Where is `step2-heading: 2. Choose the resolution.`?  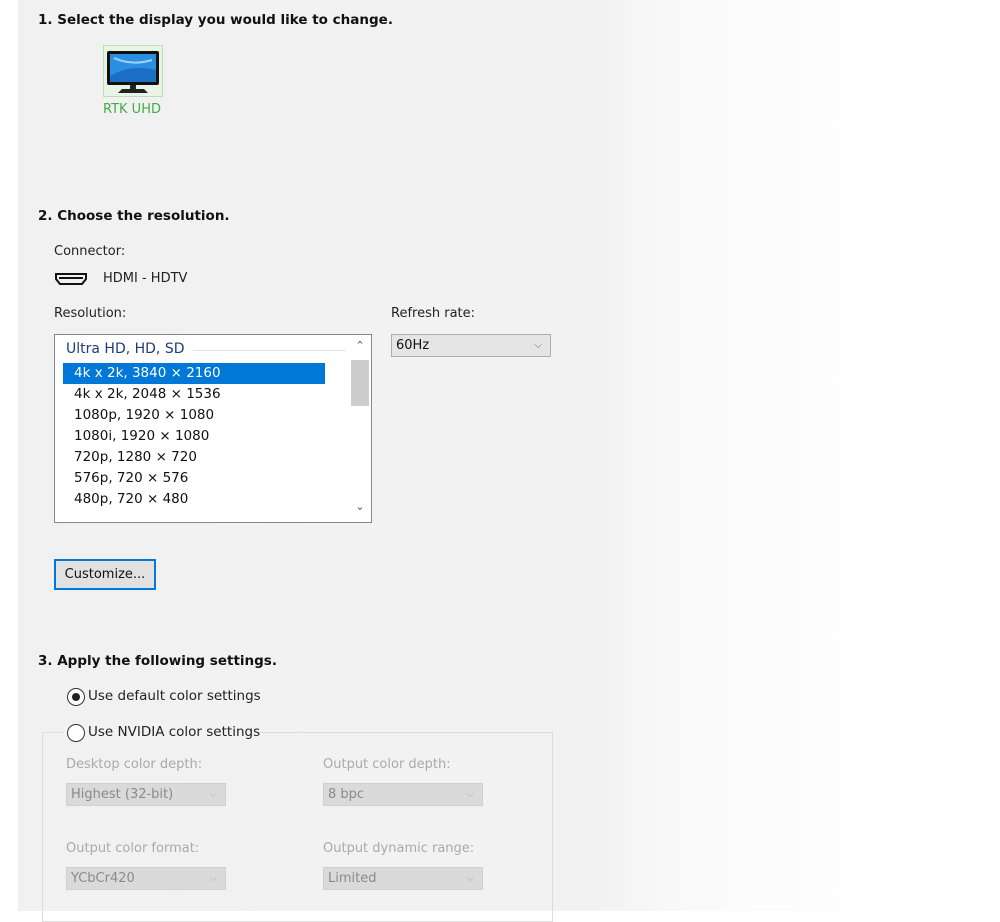 step2-heading: 2. Choose the resolution. is located at coordinates (134, 216).